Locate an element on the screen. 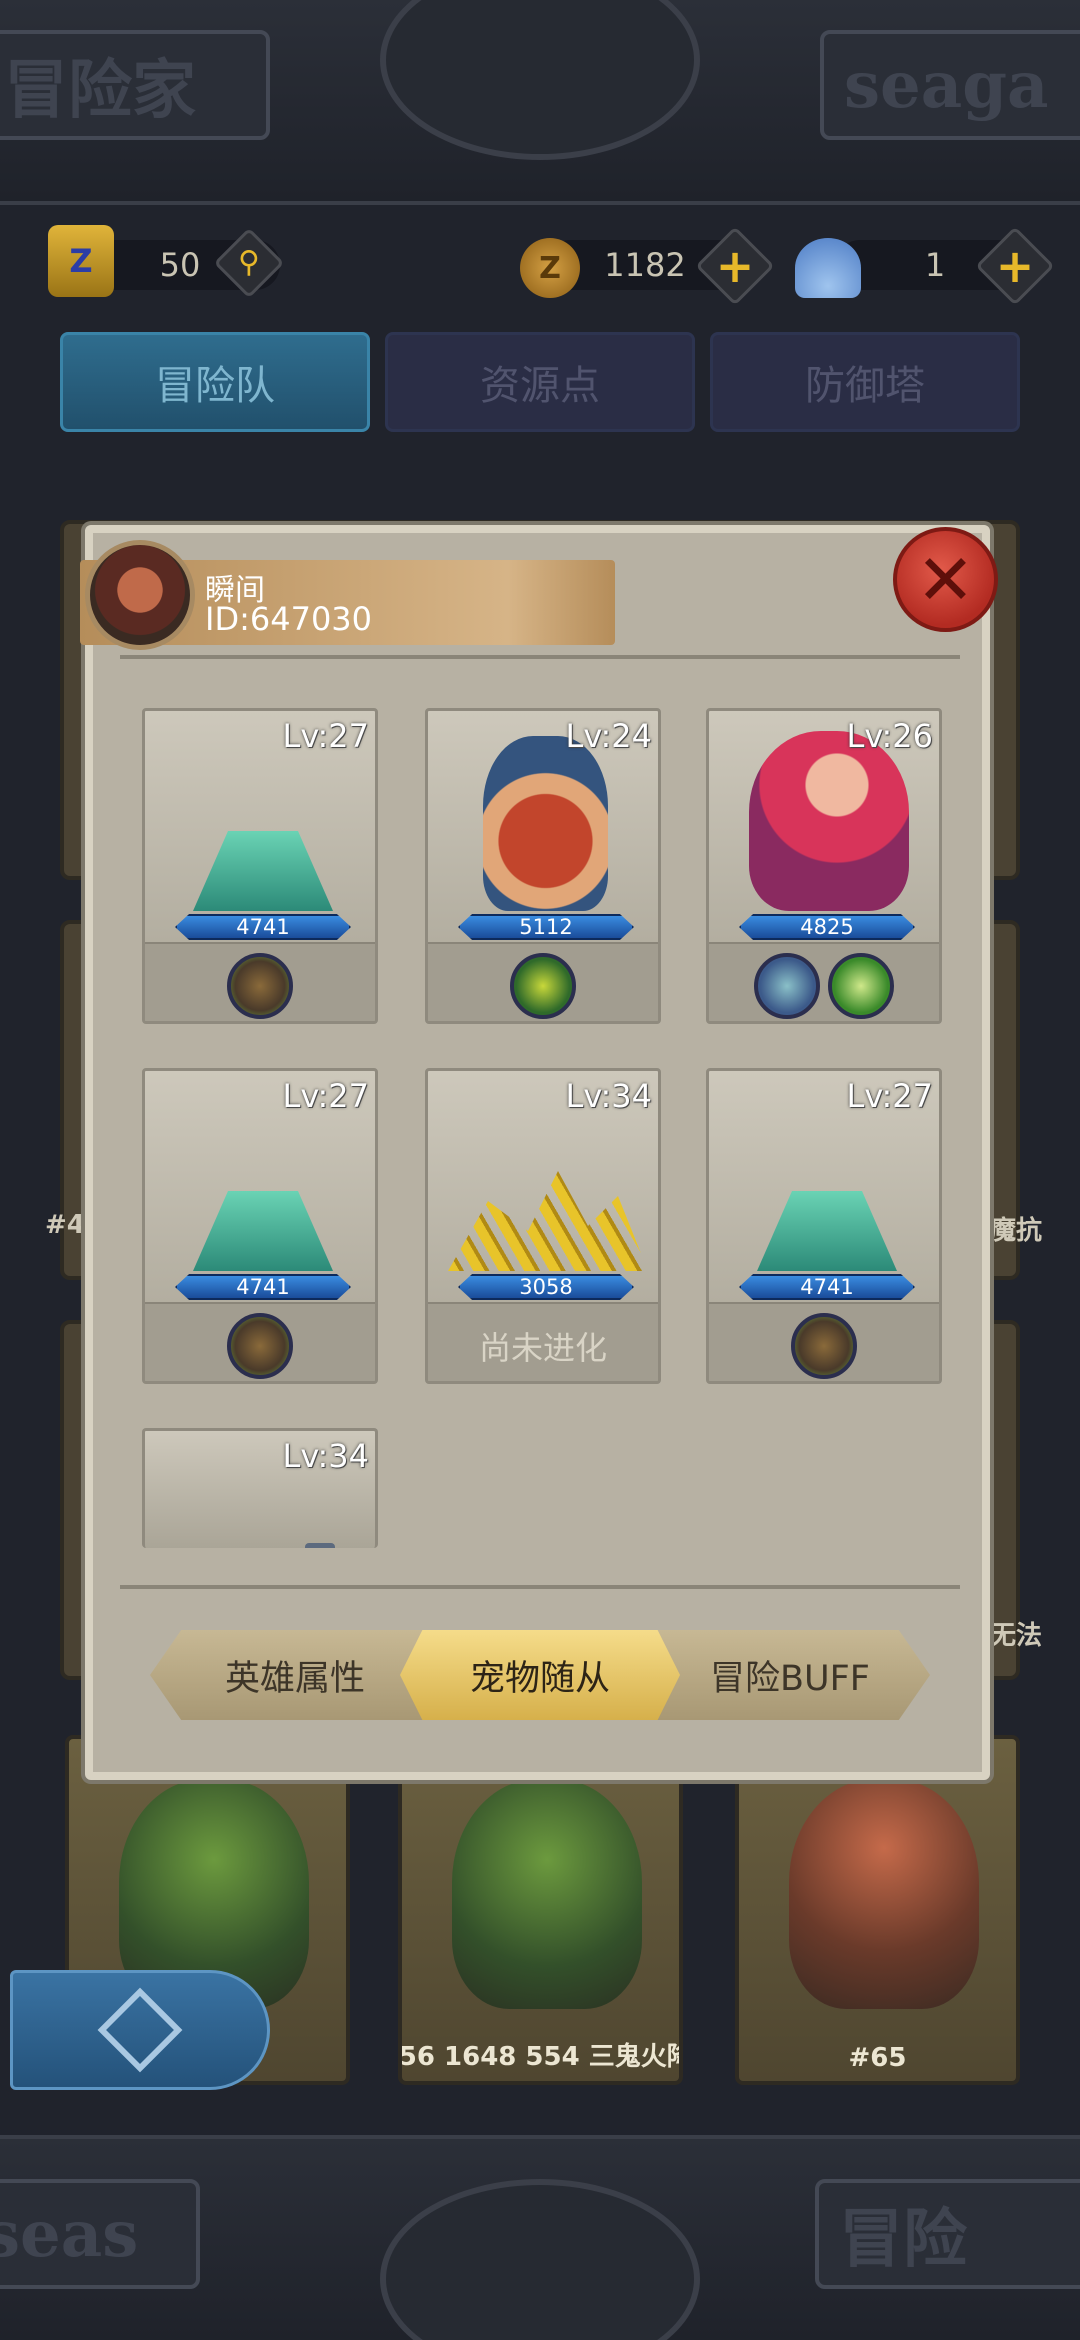  banner-right-plate: seaga is located at coordinates (950, 85).